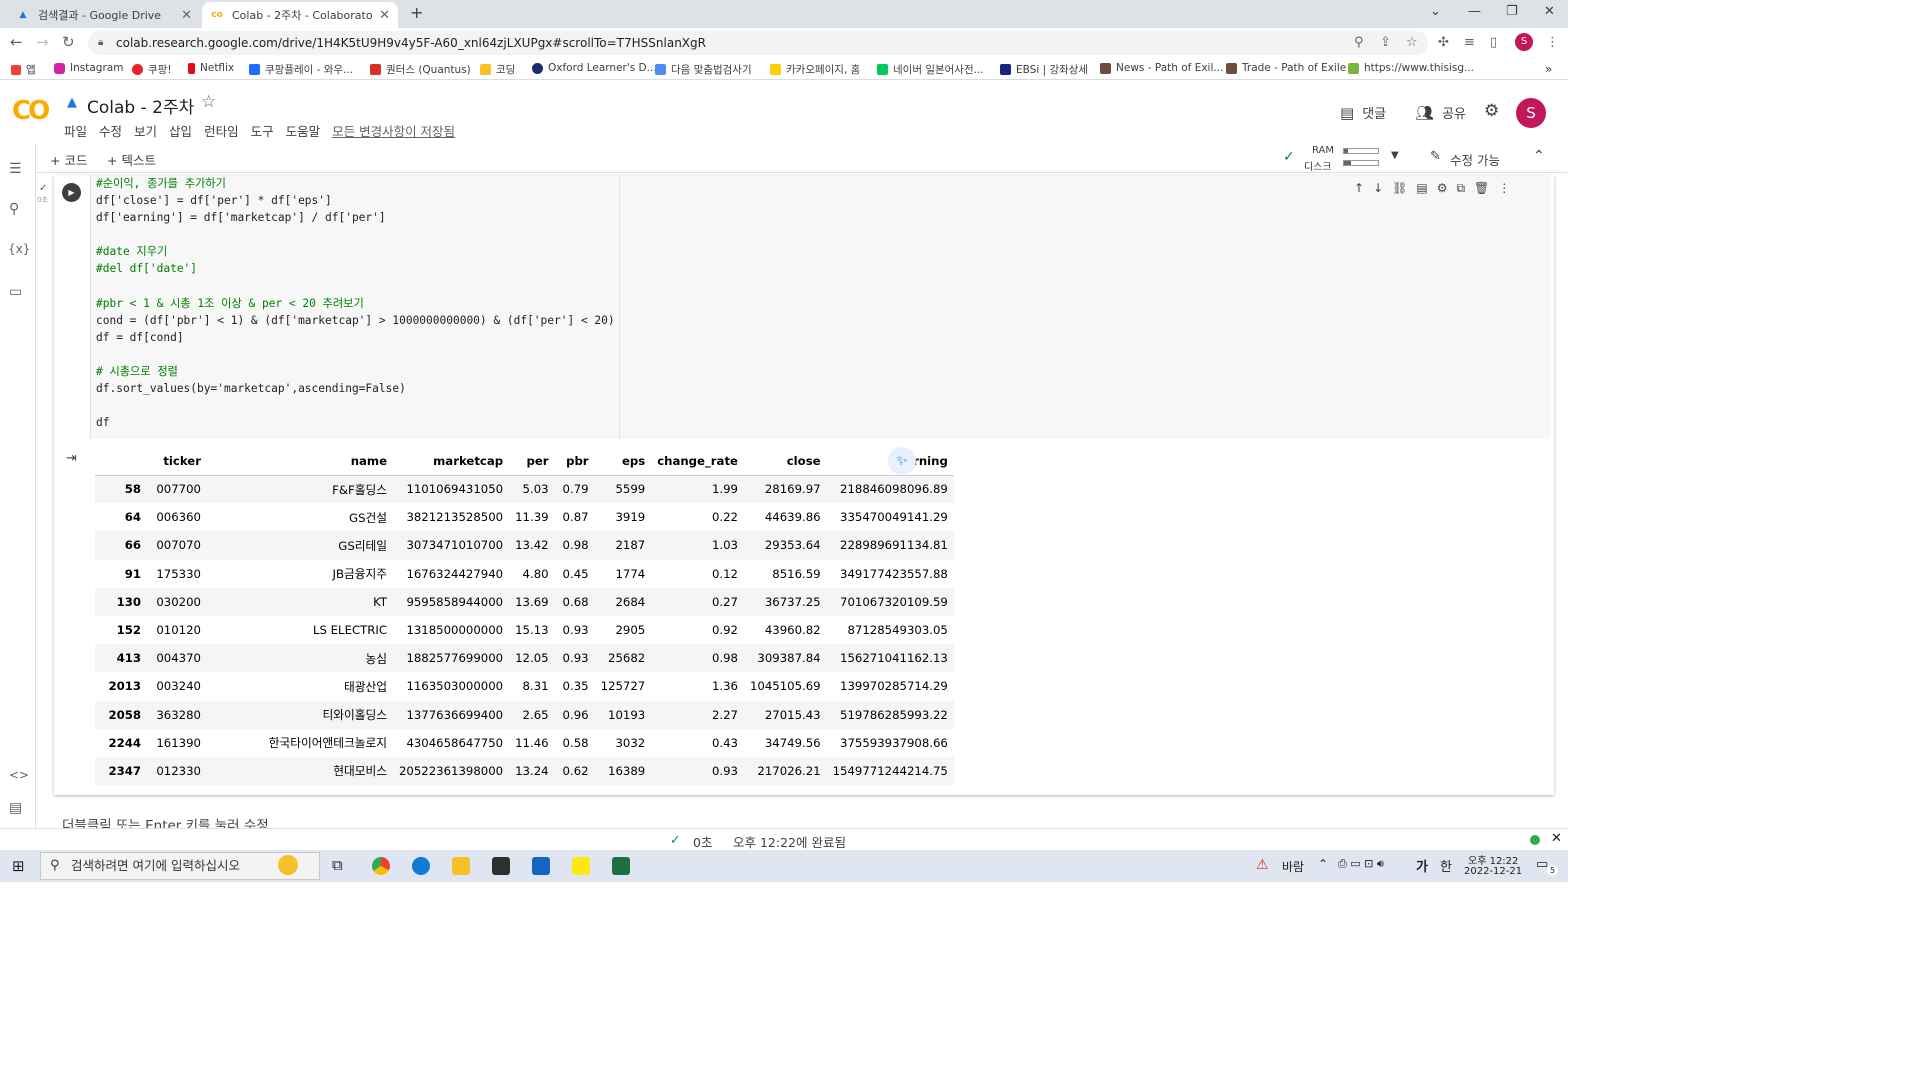 The image size is (1920, 1080). Describe the element at coordinates (145, 130) in the screenshot. I see `menu-view: 보기` at that location.